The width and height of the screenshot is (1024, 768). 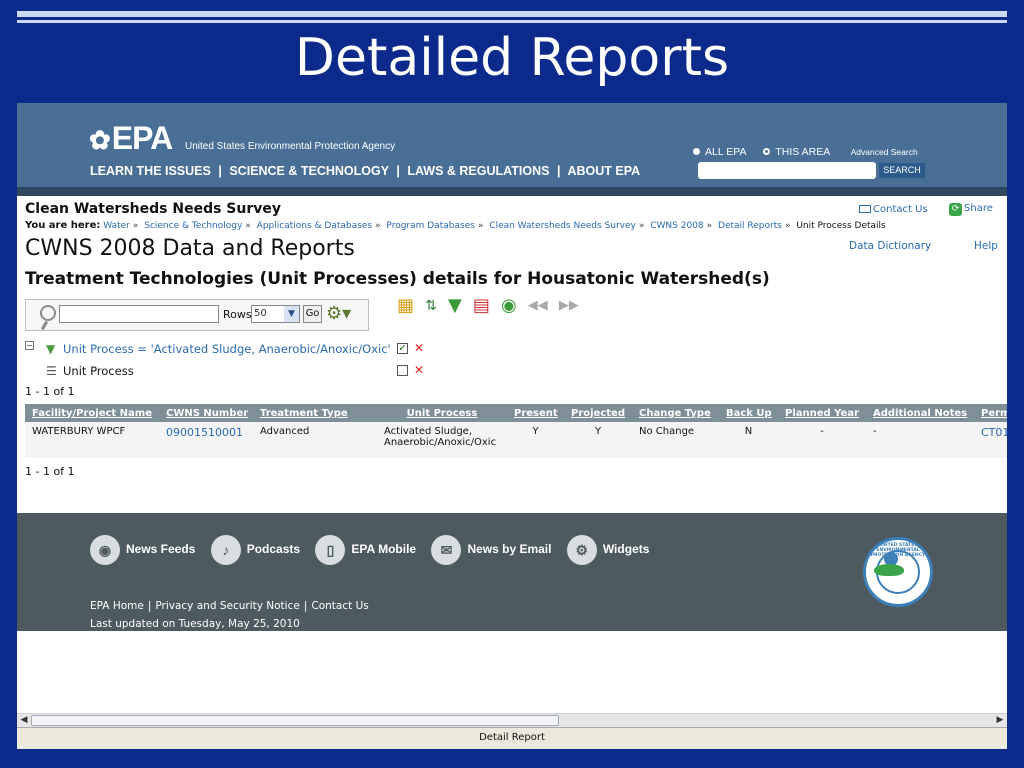 What do you see at coordinates (538, 305) in the screenshot?
I see `previous-page-icon: ◀◀` at bounding box center [538, 305].